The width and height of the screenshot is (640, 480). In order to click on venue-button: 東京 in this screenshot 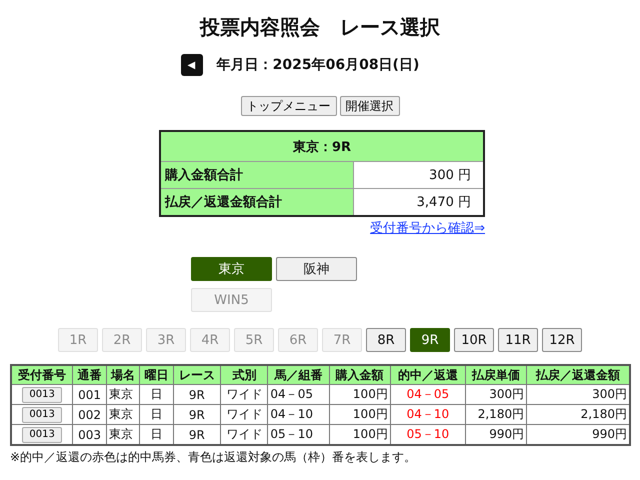, I will do `click(231, 269)`.